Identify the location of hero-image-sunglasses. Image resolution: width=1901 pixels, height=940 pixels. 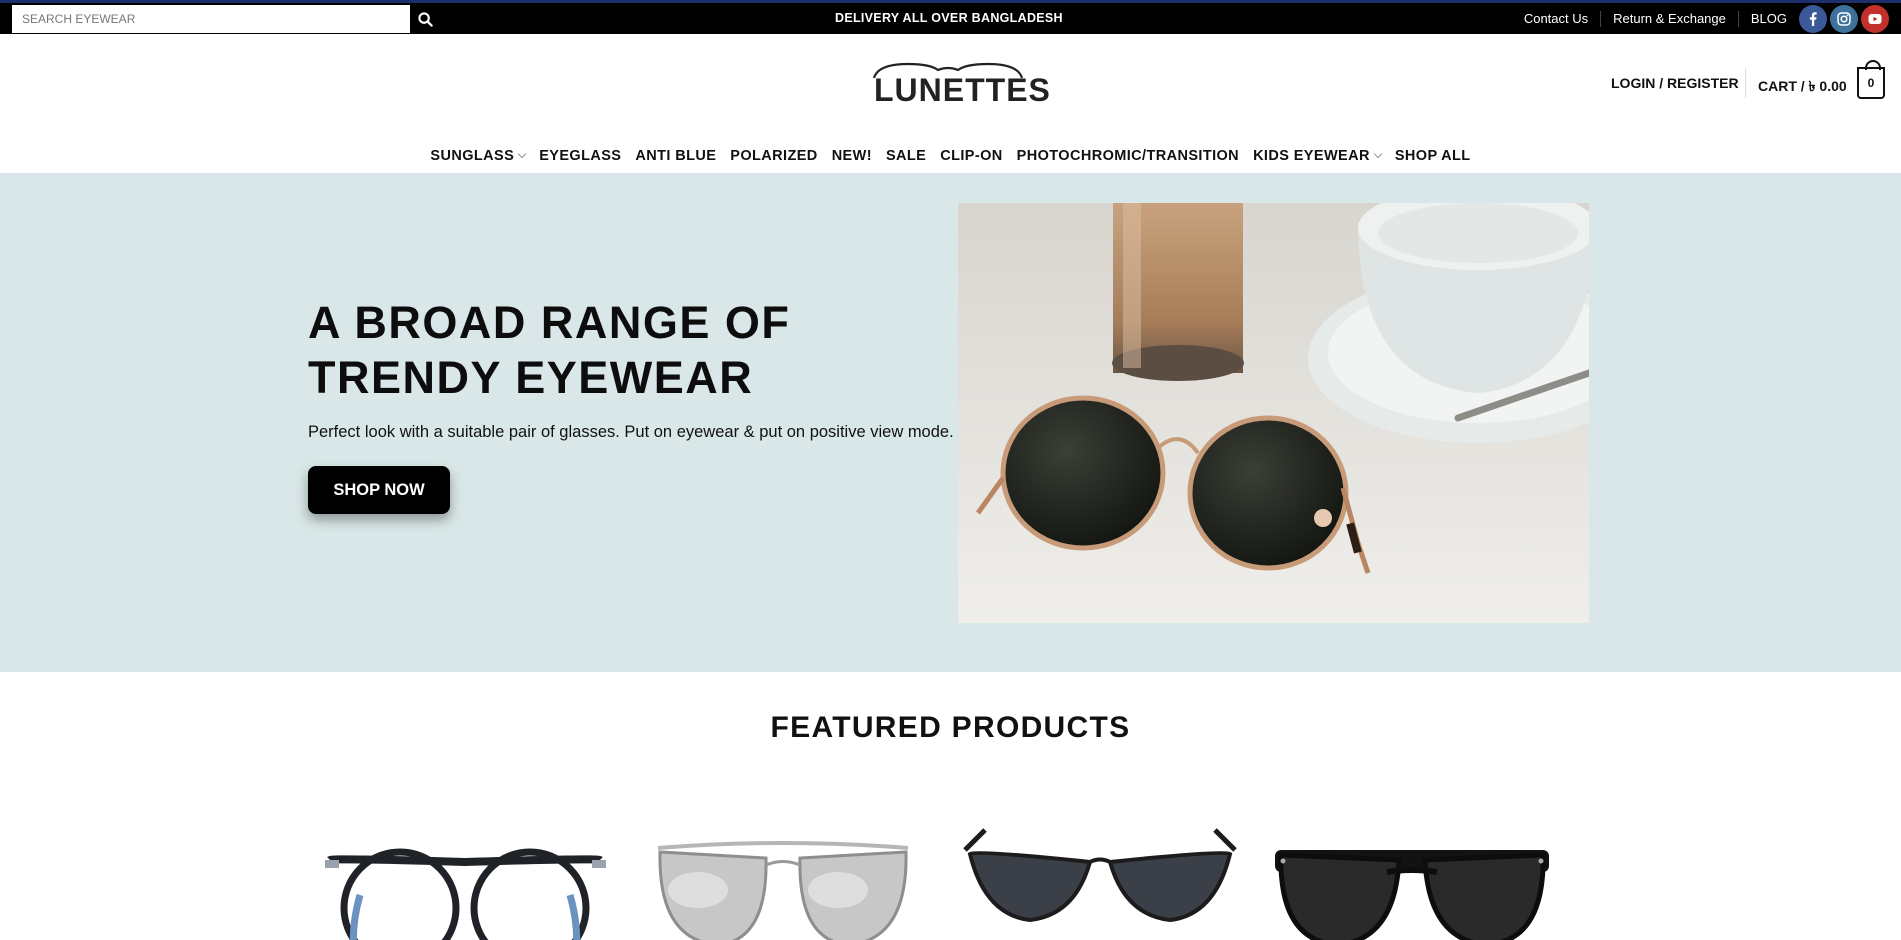
(1273, 413).